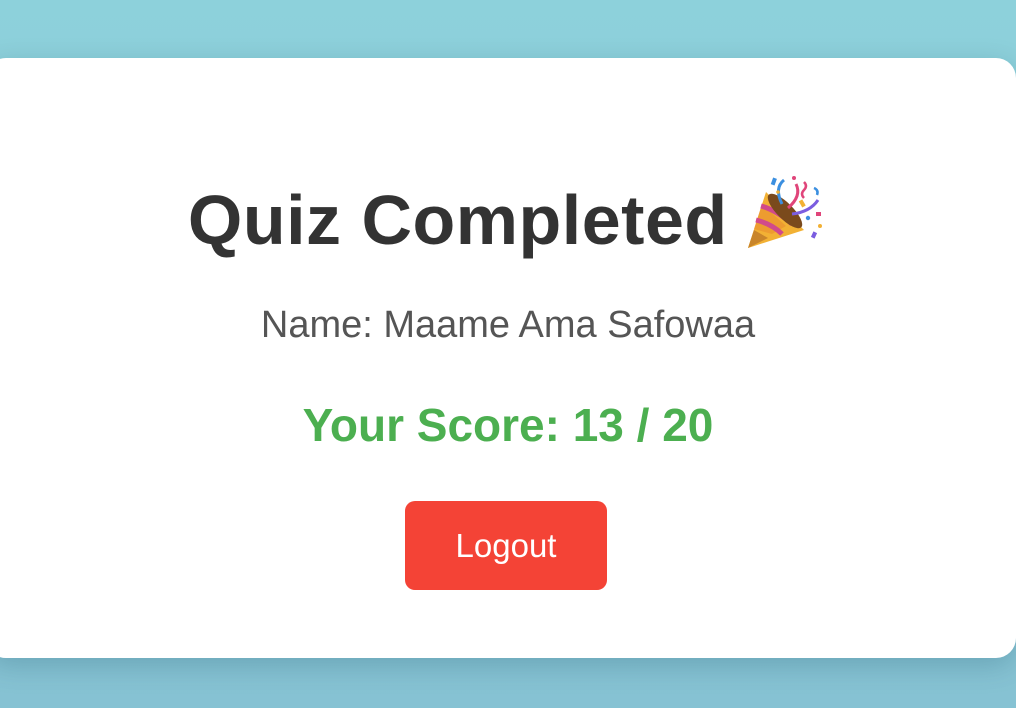 Image resolution: width=1016 pixels, height=708 pixels. I want to click on title-row: Quiz Completed, so click(508, 218).